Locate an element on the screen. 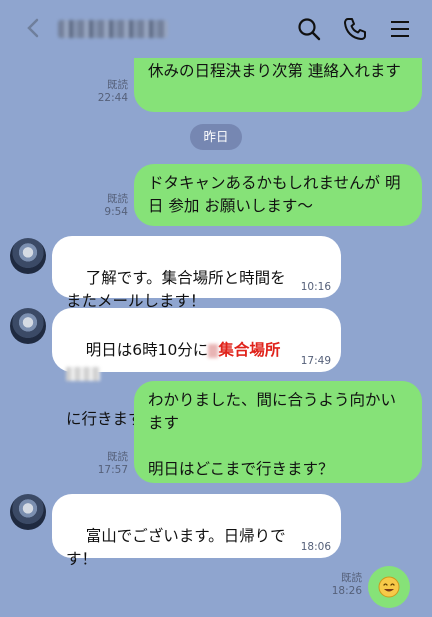  read-status: 既読 18:26 is located at coordinates (346, 584).